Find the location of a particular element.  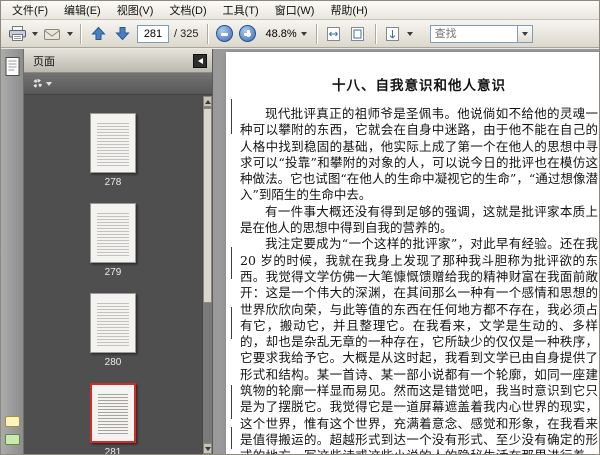

panel-options-bar is located at coordinates (118, 84).